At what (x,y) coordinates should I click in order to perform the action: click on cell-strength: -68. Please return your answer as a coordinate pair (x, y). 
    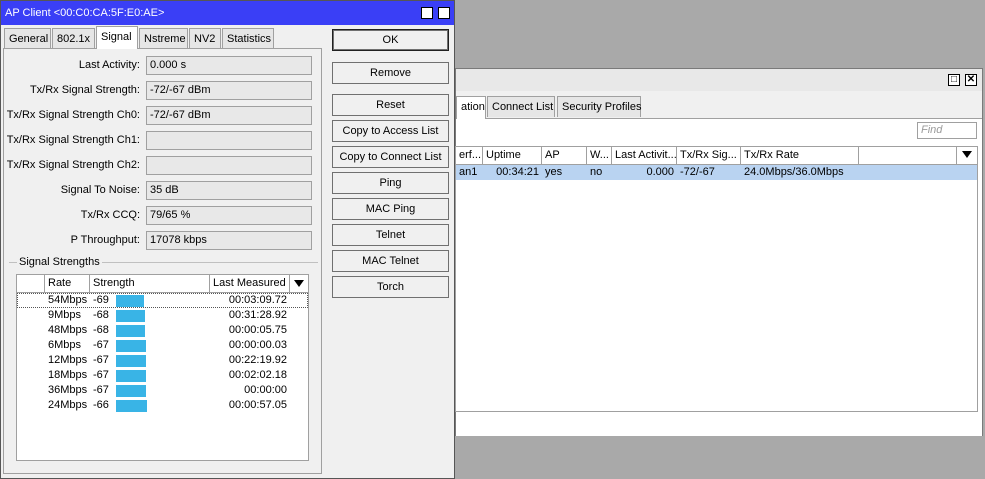
    Looking at the image, I should click on (101, 330).